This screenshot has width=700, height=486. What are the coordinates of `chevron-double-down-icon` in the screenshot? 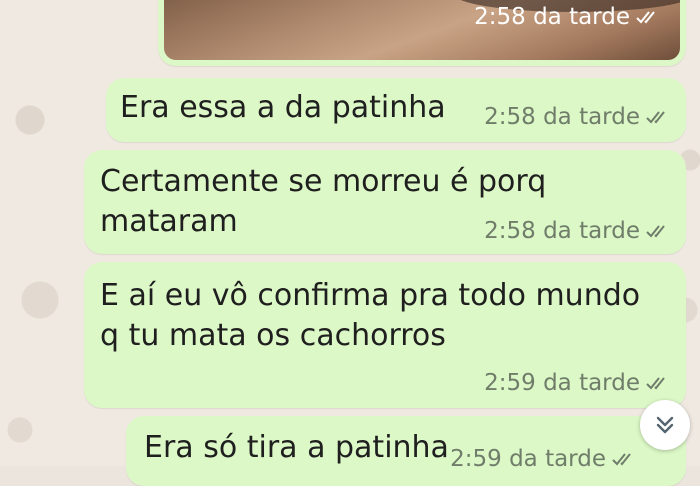 It's located at (665, 425).